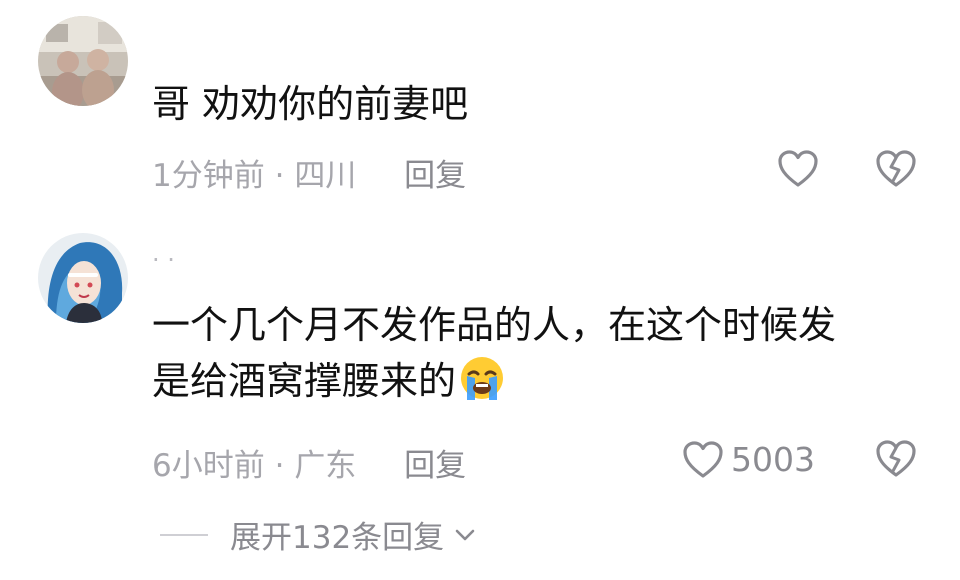 The height and width of the screenshot is (580, 960). I want to click on chevron-down-icon, so click(465, 534).